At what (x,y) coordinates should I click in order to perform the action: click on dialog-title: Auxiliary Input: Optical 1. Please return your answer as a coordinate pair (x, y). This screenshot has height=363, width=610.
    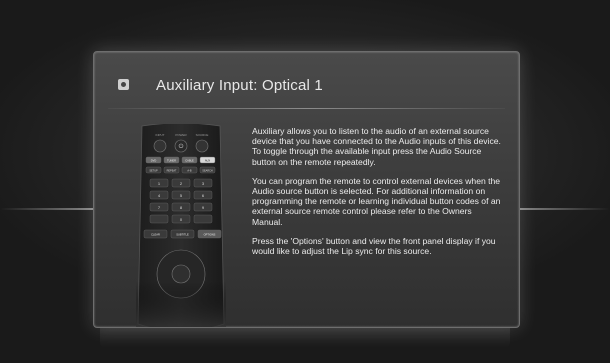
    Looking at the image, I should click on (239, 85).